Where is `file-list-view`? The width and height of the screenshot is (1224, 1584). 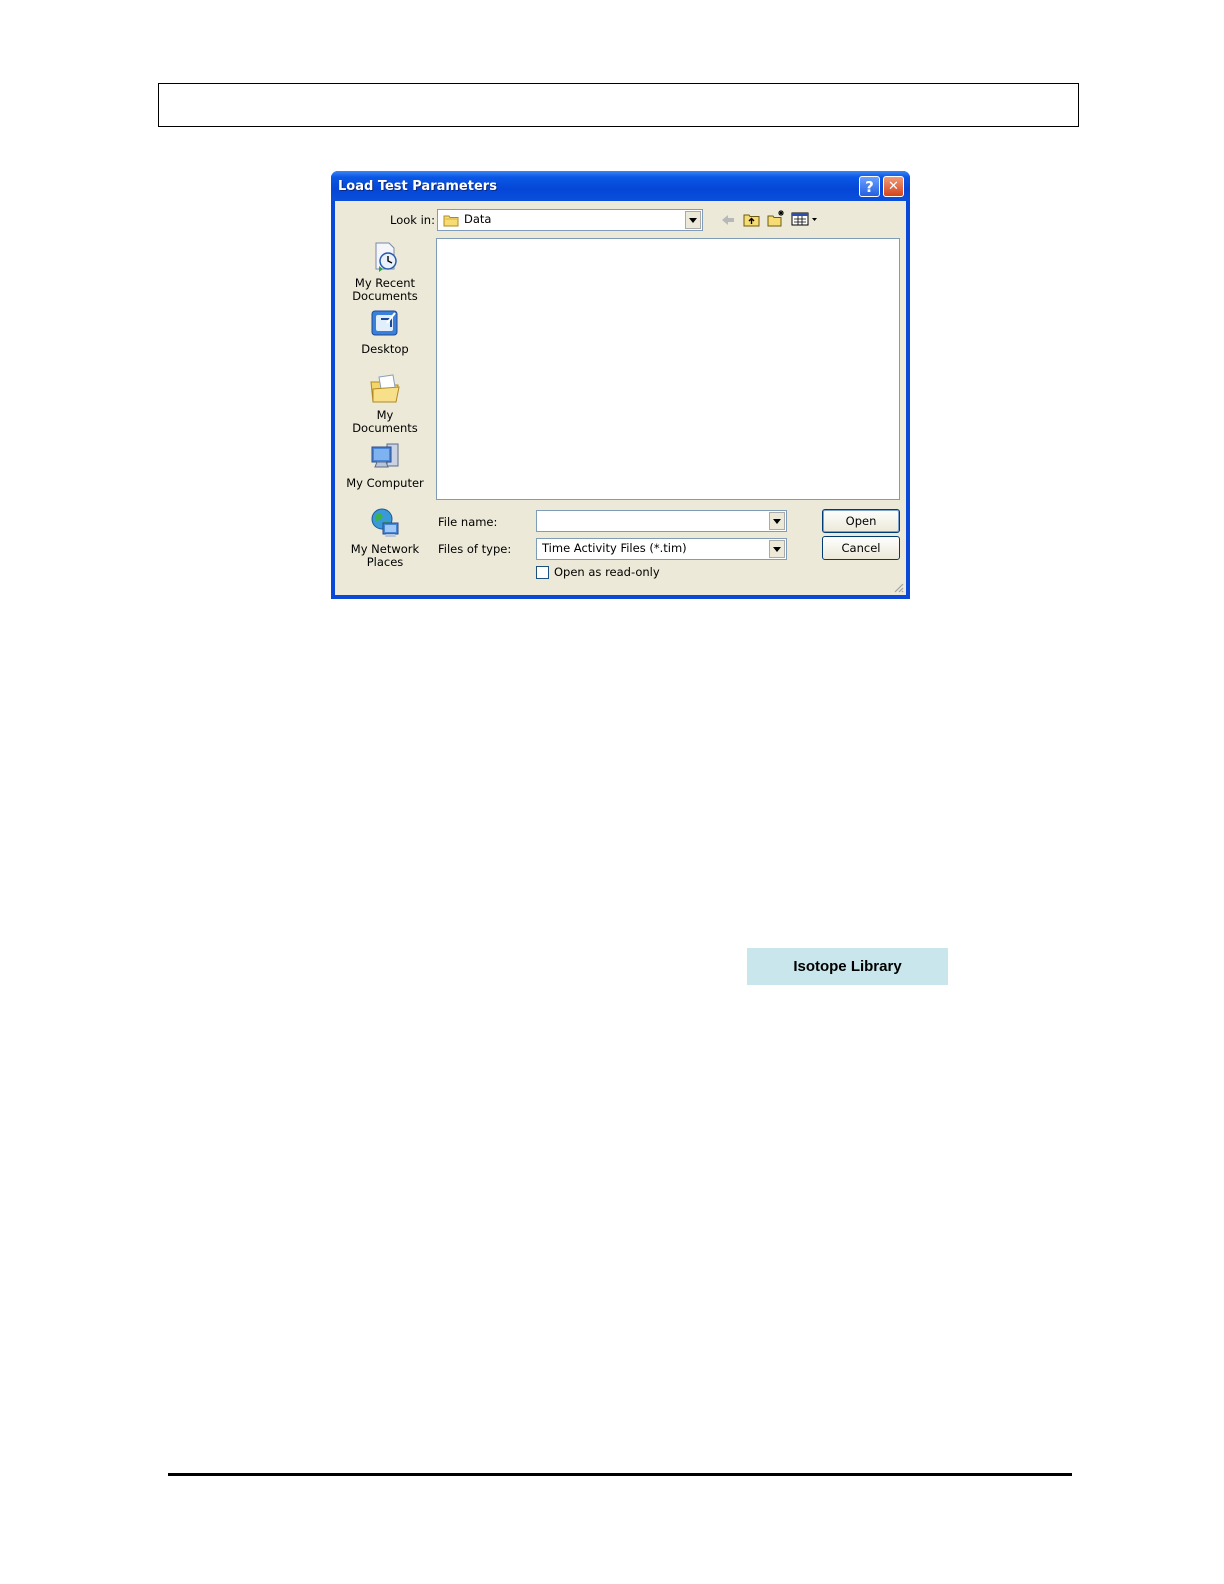
file-list-view is located at coordinates (668, 369).